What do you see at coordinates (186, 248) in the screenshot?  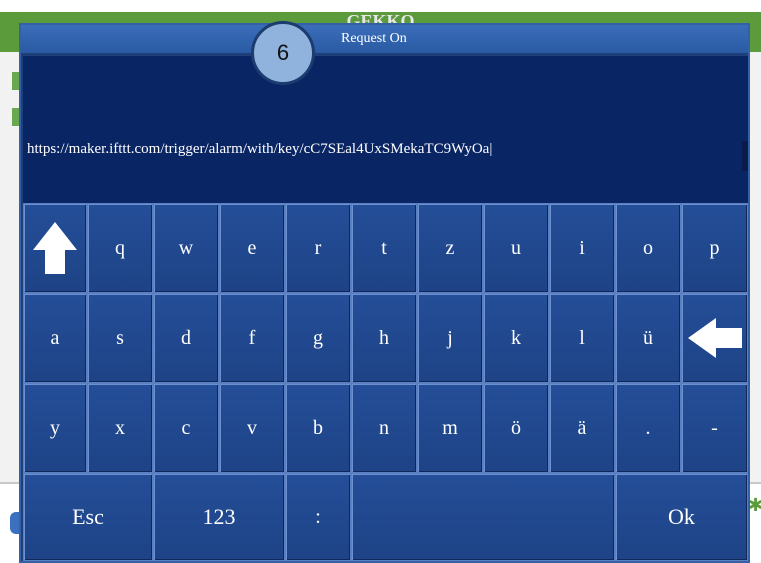 I see `key-w: w` at bounding box center [186, 248].